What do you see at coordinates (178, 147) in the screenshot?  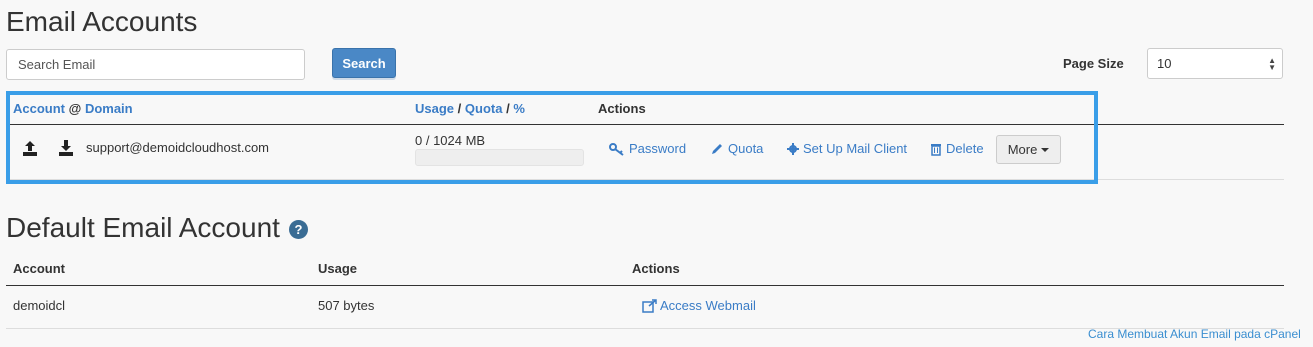 I see `email-address: support@demoidcloudhost.com` at bounding box center [178, 147].